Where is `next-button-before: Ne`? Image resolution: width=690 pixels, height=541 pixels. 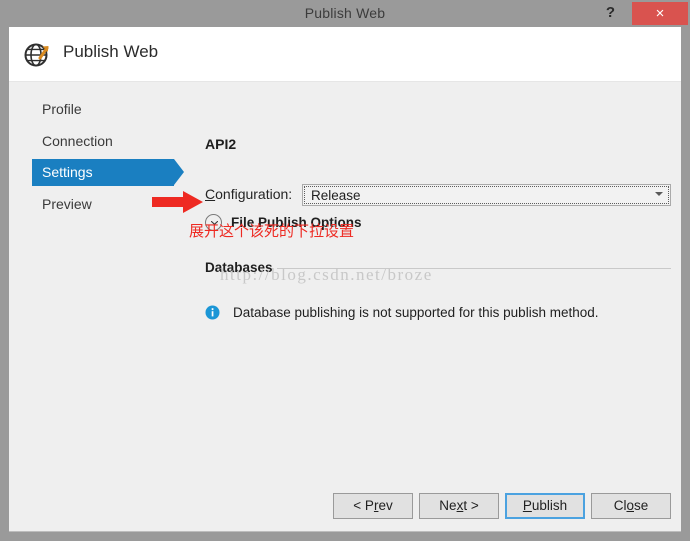
next-button-before: Ne is located at coordinates (448, 505).